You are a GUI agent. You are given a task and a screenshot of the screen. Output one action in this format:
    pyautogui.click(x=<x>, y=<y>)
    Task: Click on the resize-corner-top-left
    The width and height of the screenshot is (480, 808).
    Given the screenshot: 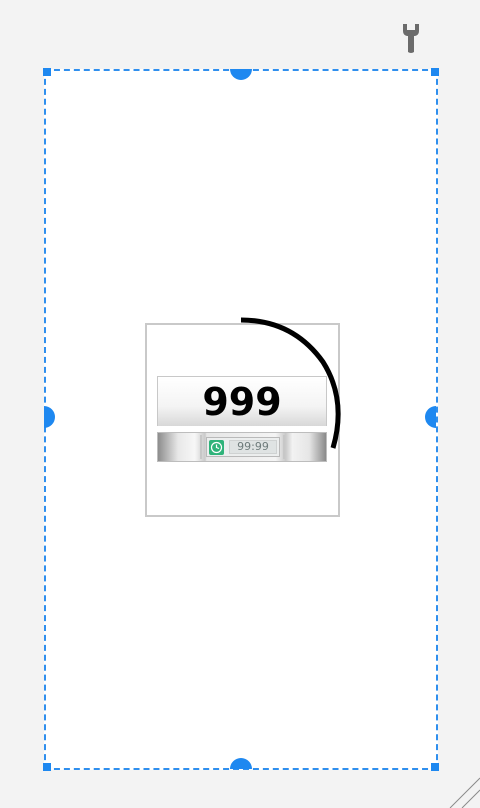 What is the action you would take?
    pyautogui.click(x=47, y=72)
    